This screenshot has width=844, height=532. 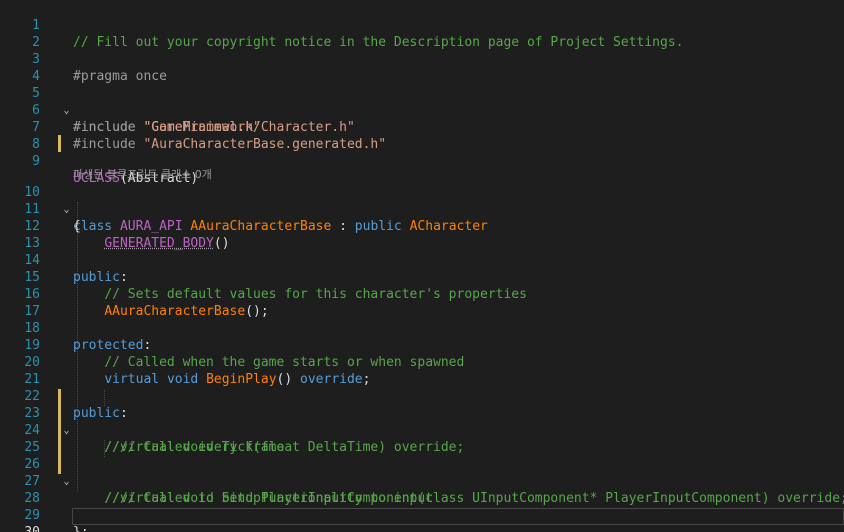 What do you see at coordinates (422, 302) in the screenshot?
I see `code-line: 17` at bounding box center [422, 302].